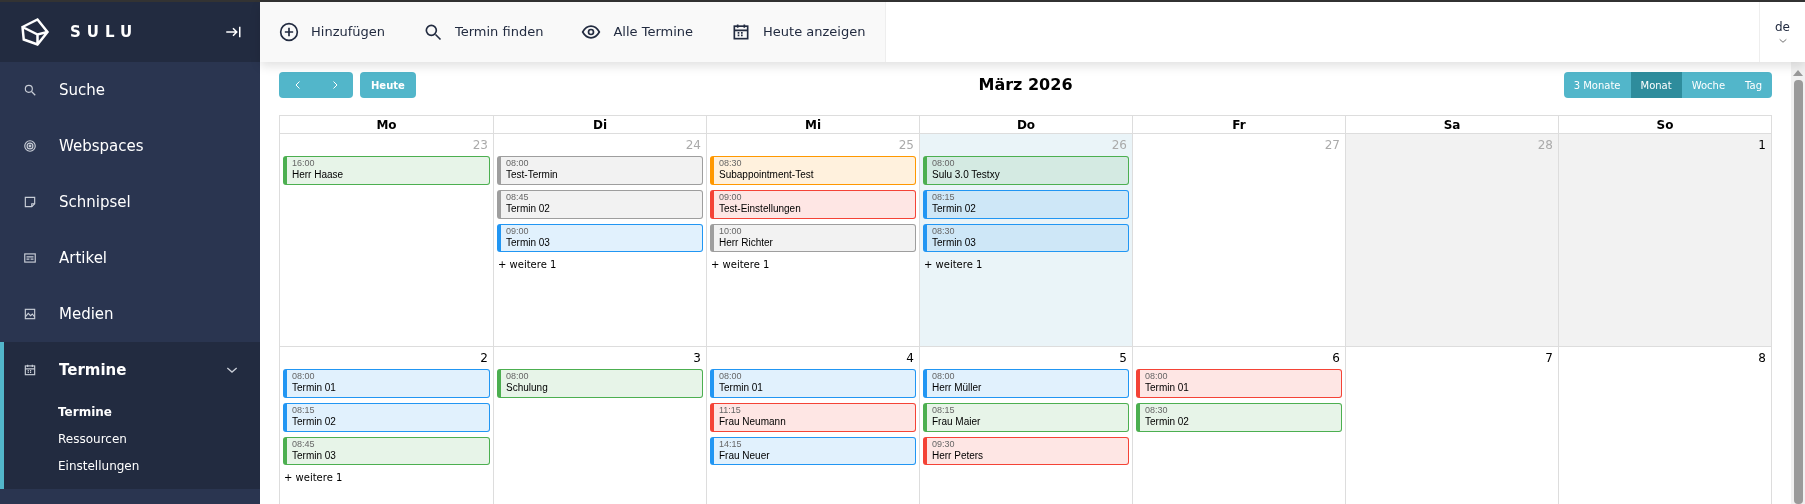 Image resolution: width=1805 pixels, height=504 pixels. Describe the element at coordinates (1119, 145) in the screenshot. I see `day-number: 26` at that location.